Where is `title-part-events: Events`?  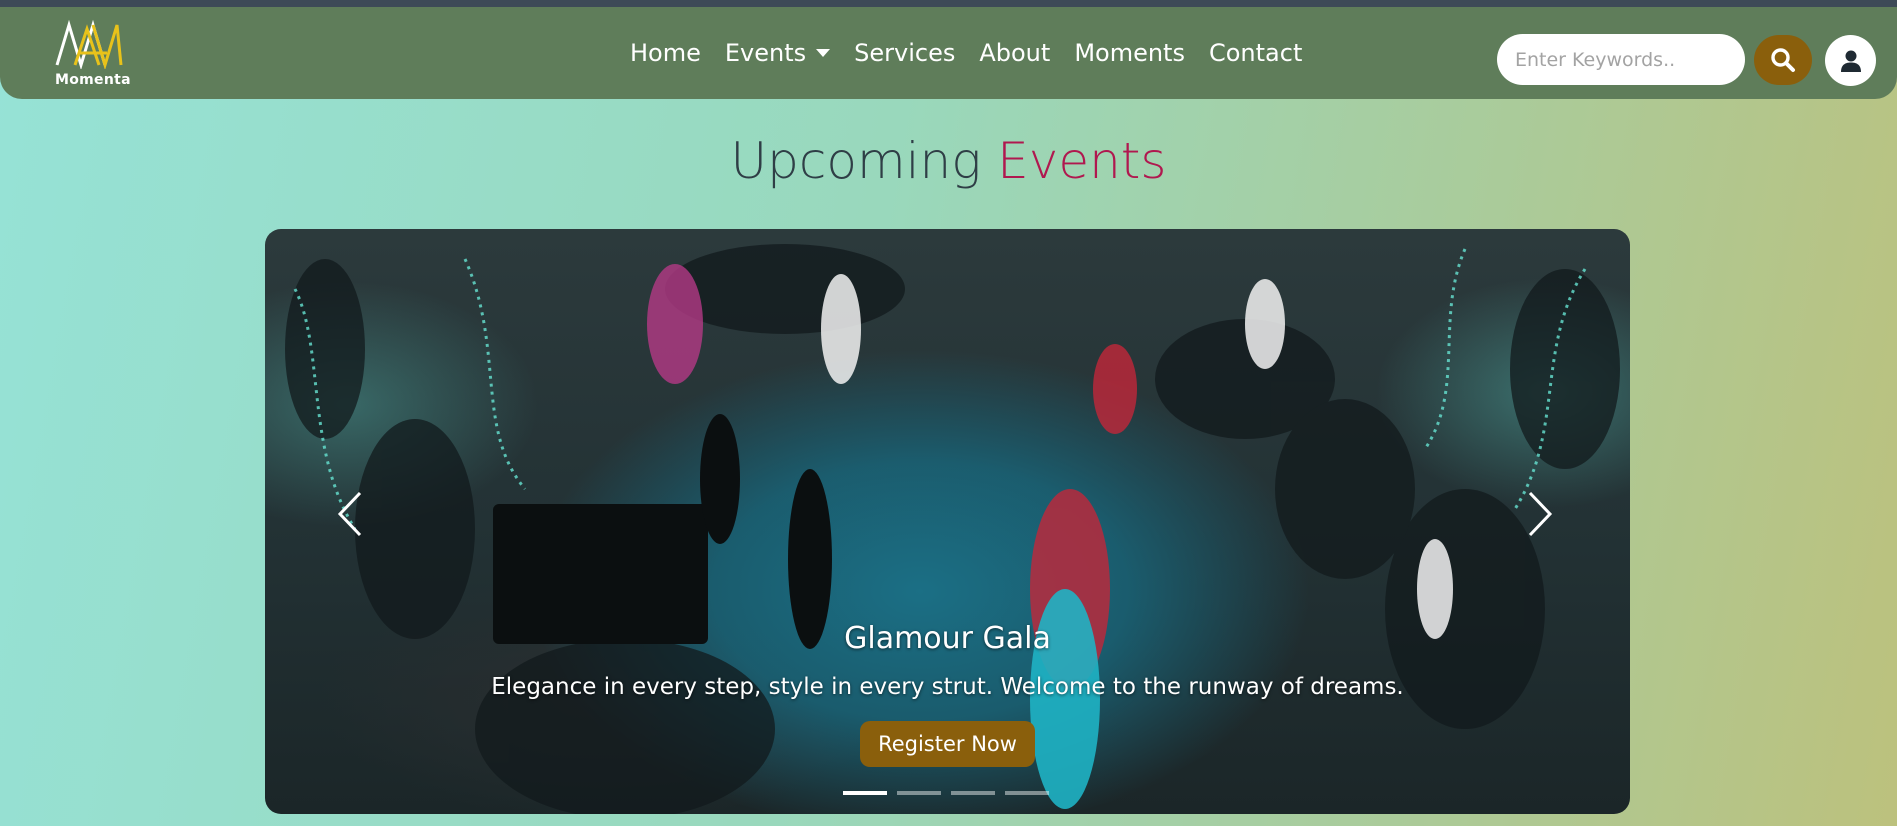
title-part-events: Events is located at coordinates (1082, 161).